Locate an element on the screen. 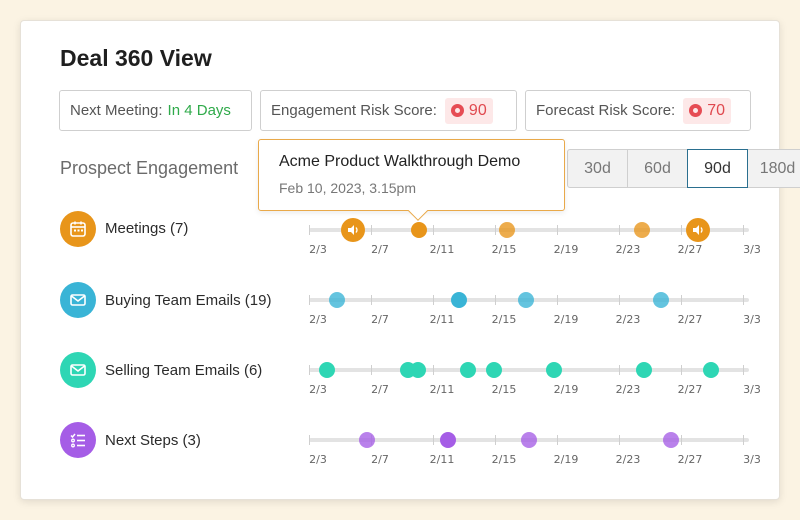 The image size is (800, 520). next-meeting-value: In 4 Days is located at coordinates (199, 110).